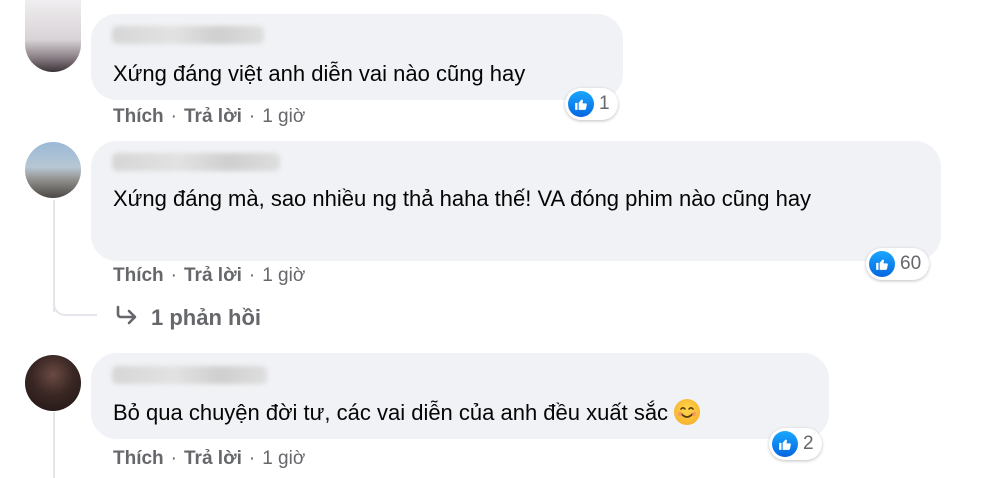 The height and width of the screenshot is (478, 999). I want to click on smiling-face-icon, so click(687, 412).